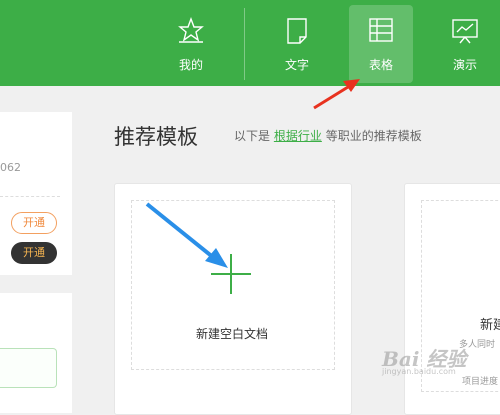 This screenshot has height=415, width=500. Describe the element at coordinates (186, 235) in the screenshot. I see `blue-arrow` at that location.